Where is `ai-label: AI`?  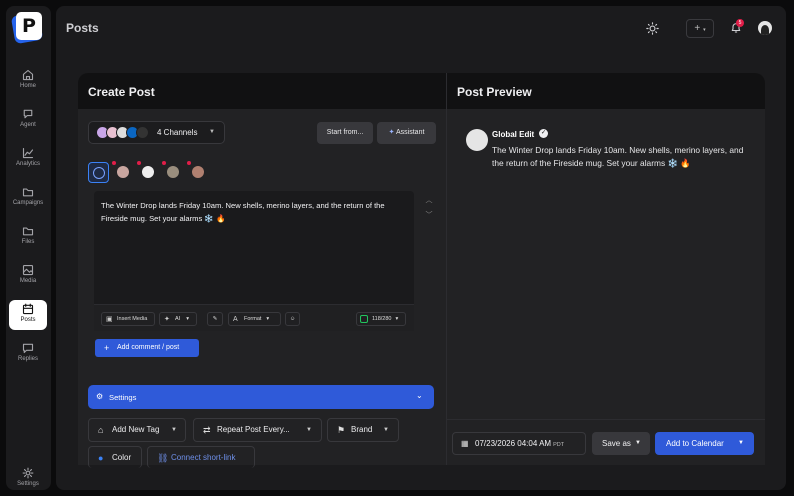
ai-label: AI is located at coordinates (178, 319).